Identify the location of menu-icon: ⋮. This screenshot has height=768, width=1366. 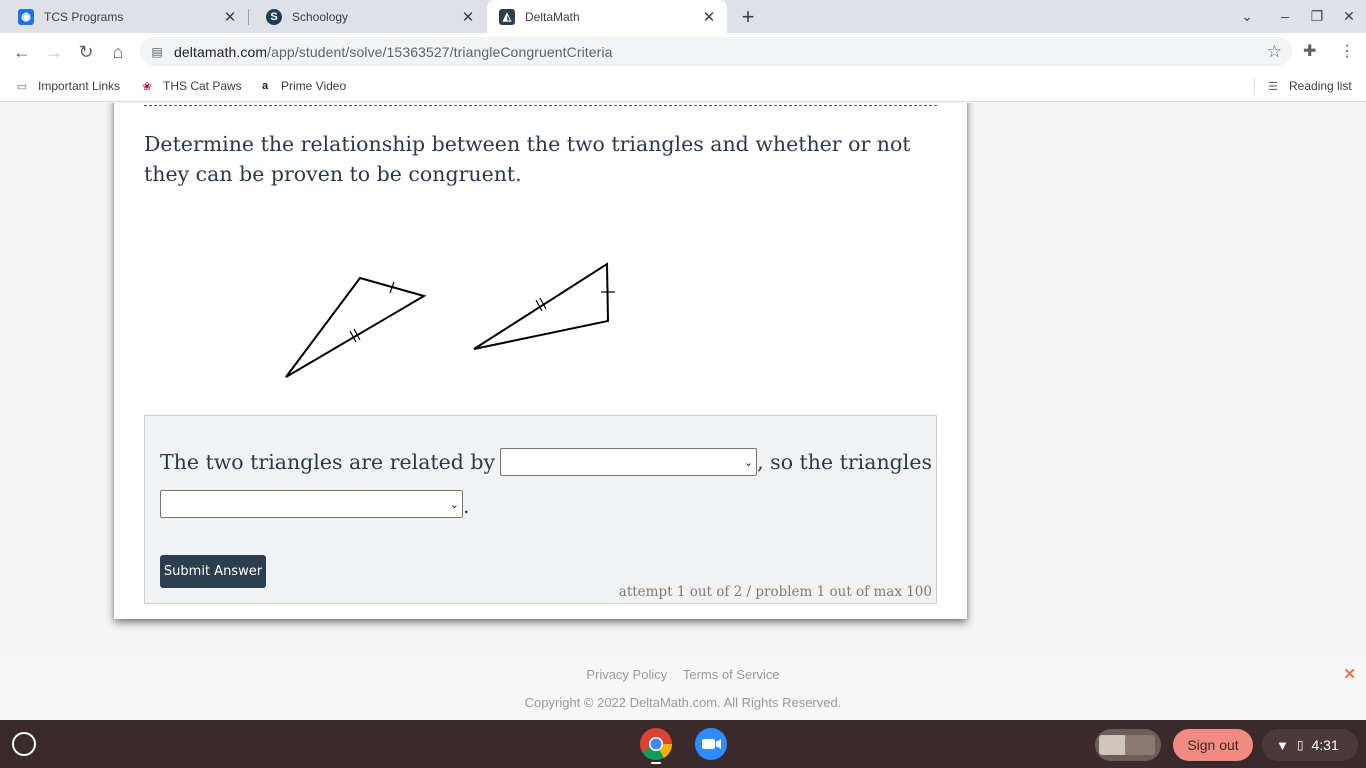
(1347, 51).